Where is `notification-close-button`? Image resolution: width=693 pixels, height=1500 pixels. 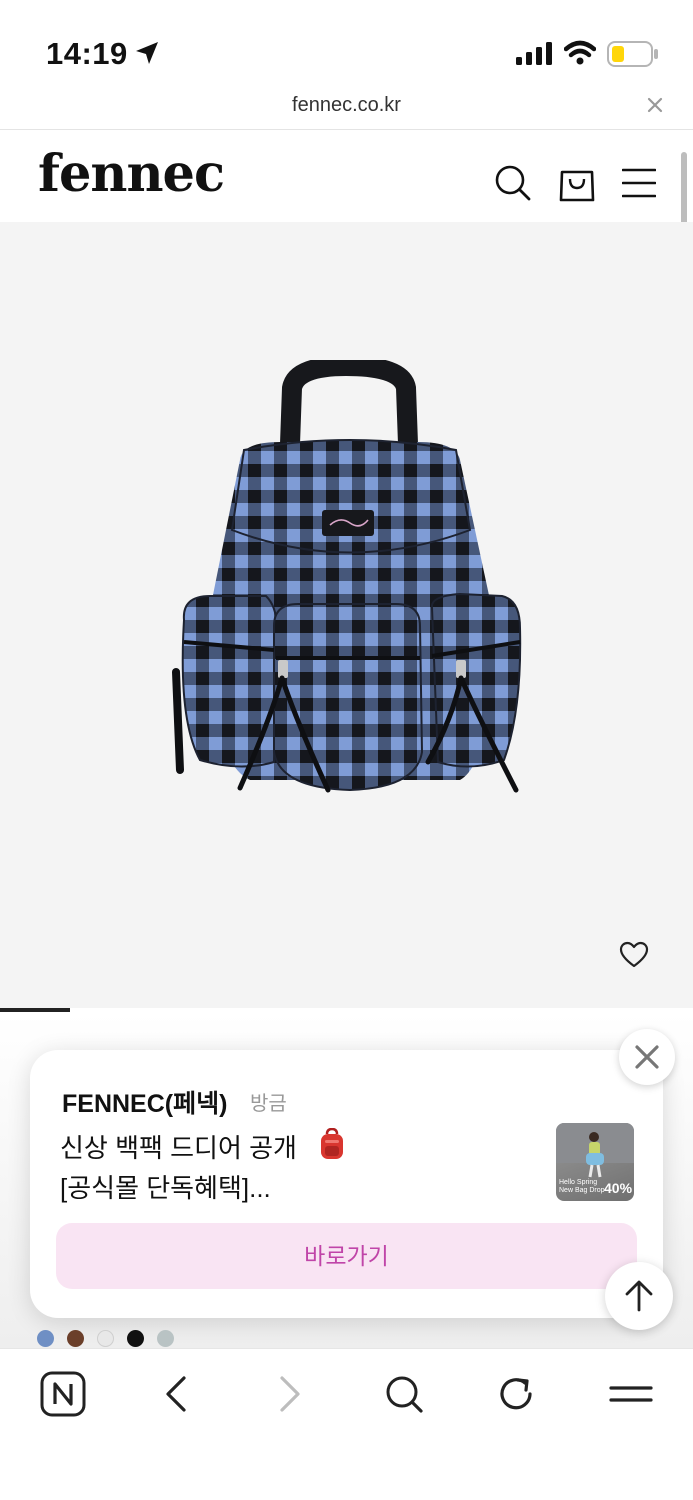 notification-close-button is located at coordinates (647, 1057).